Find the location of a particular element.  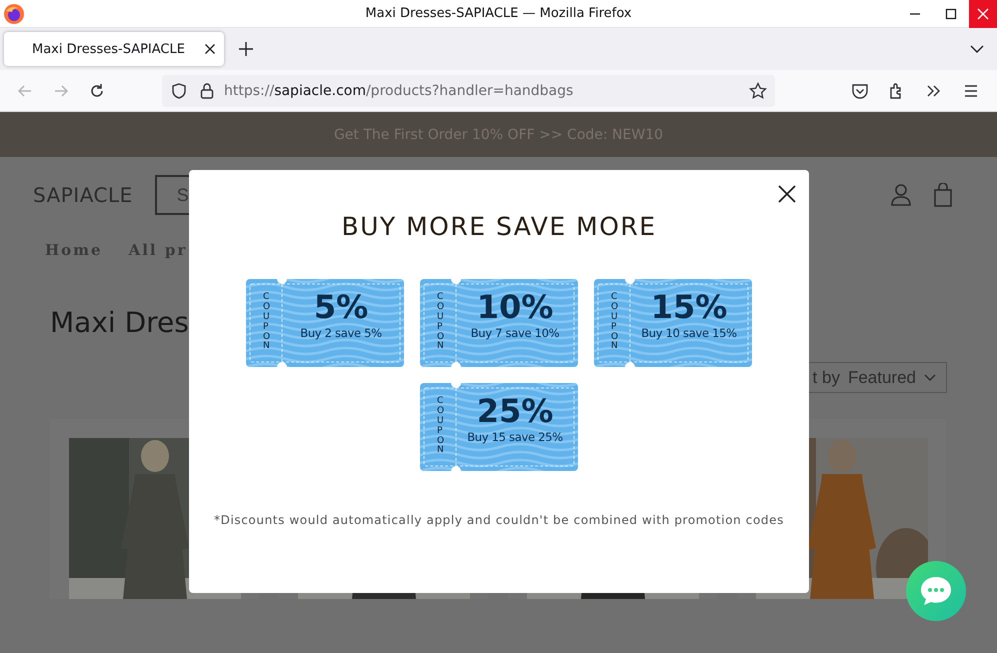

url-text: https://sapiacle.com/products?handler=handbags is located at coordinates (399, 90).